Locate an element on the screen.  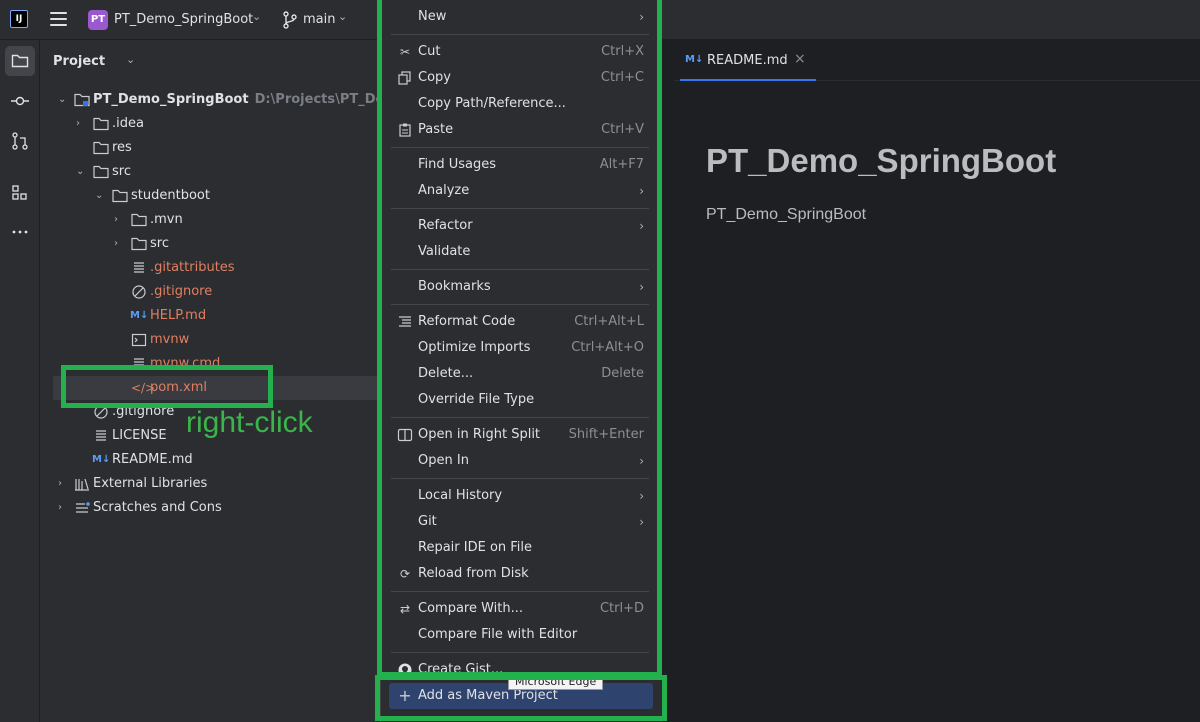
tree-item-label: .gitignore is located at coordinates (181, 291).